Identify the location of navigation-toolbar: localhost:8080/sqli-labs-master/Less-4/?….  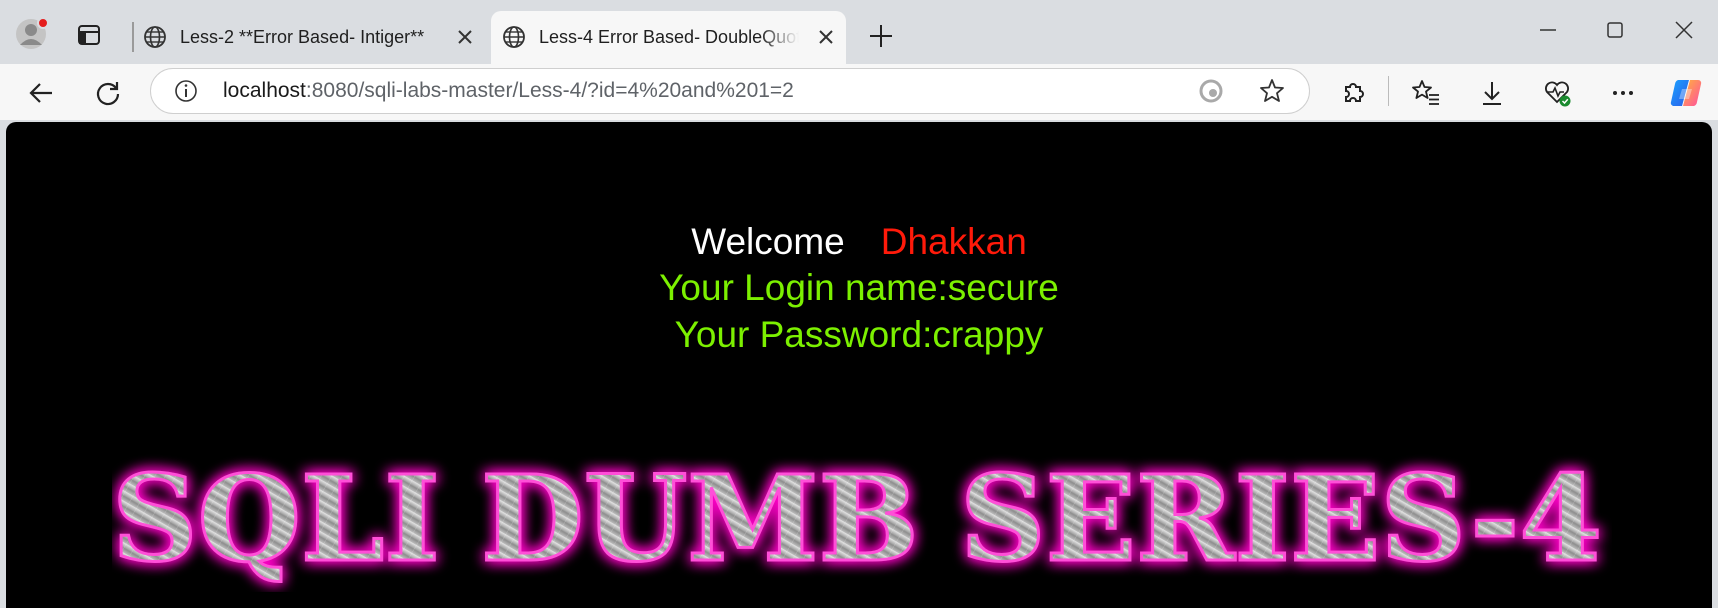
(859, 92).